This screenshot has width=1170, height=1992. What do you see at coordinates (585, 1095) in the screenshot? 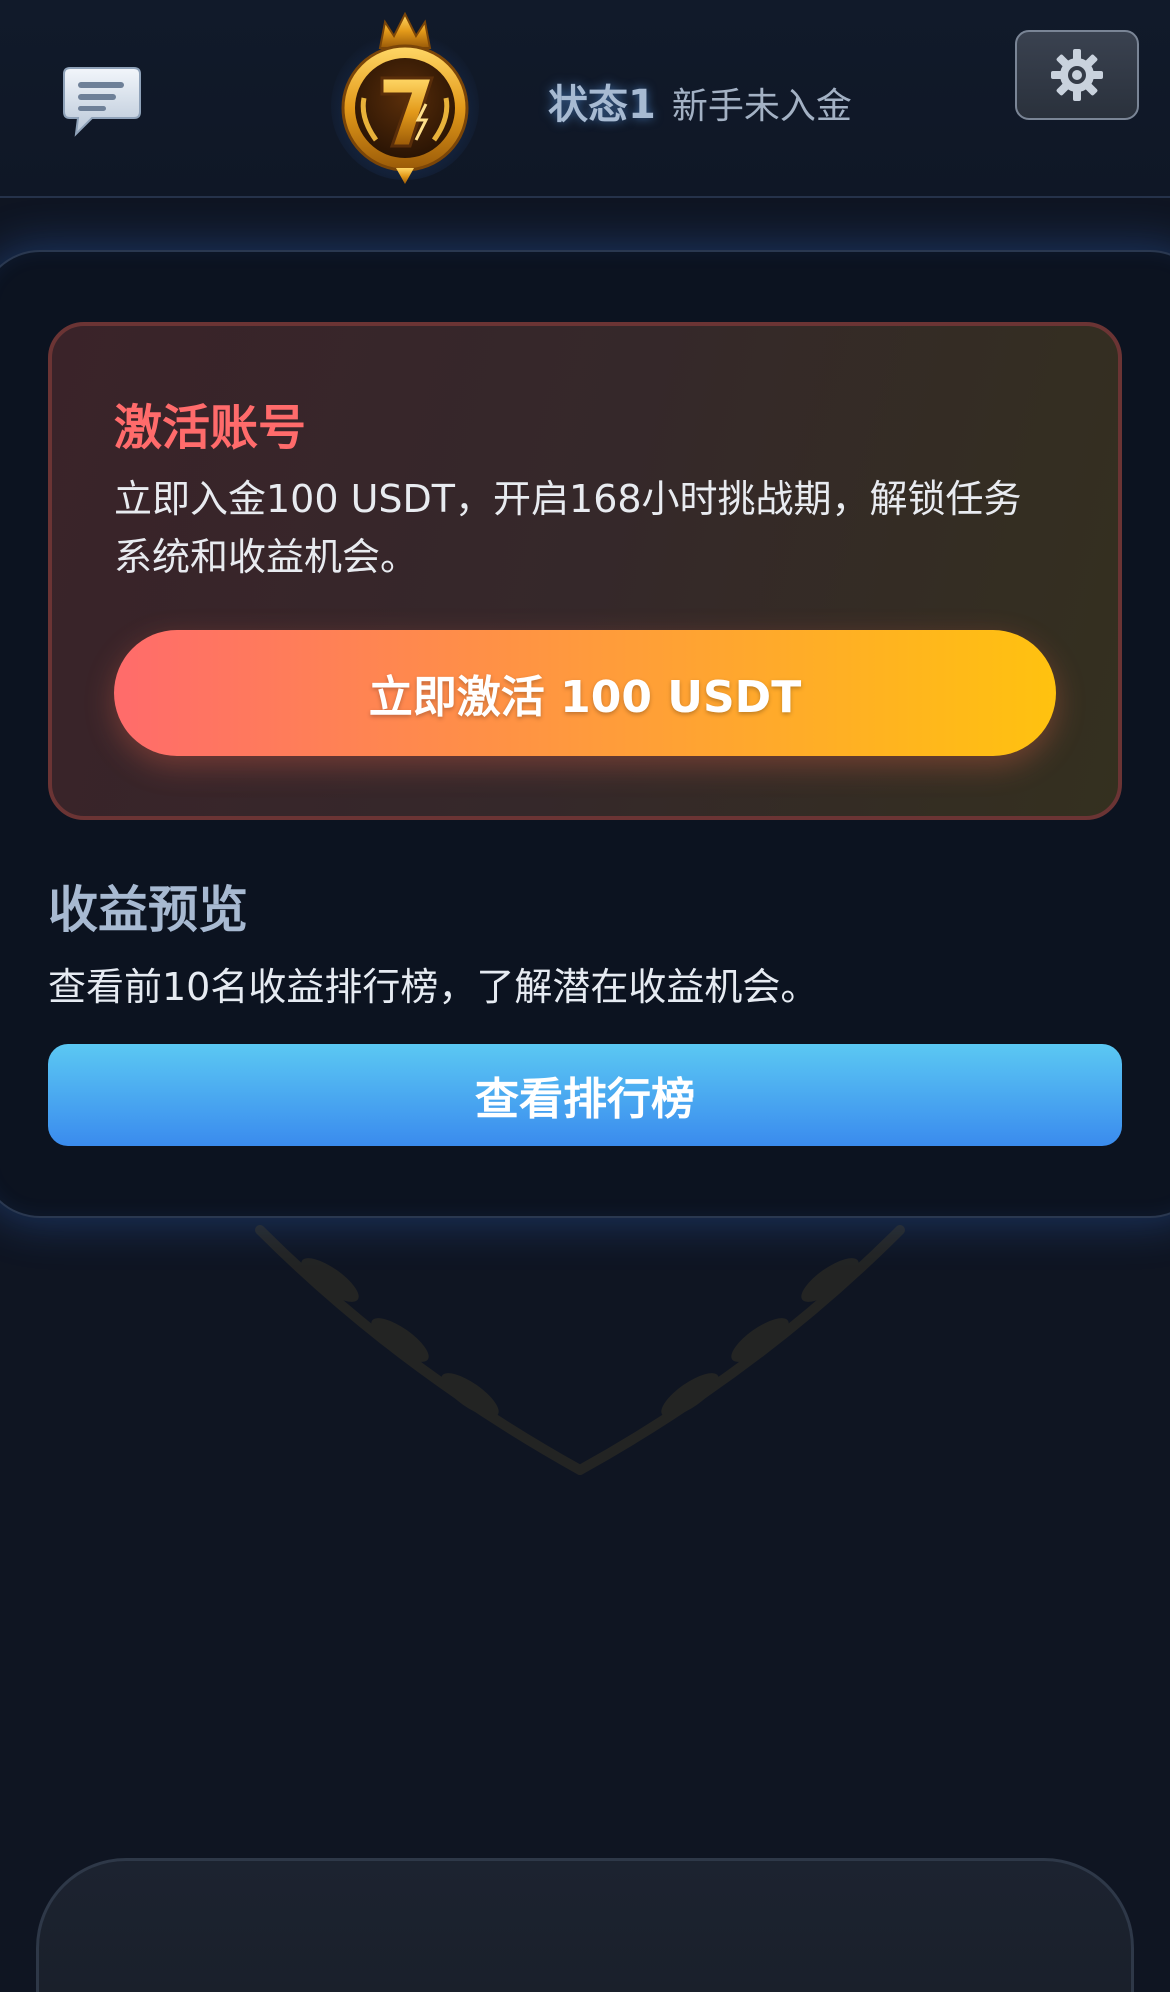
I see `view-ranking-button: 查看排行榜` at bounding box center [585, 1095].